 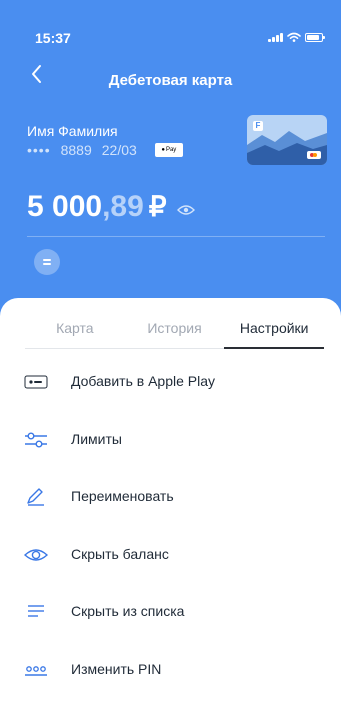 I want to click on card-last4: 8889, so click(x=76, y=150).